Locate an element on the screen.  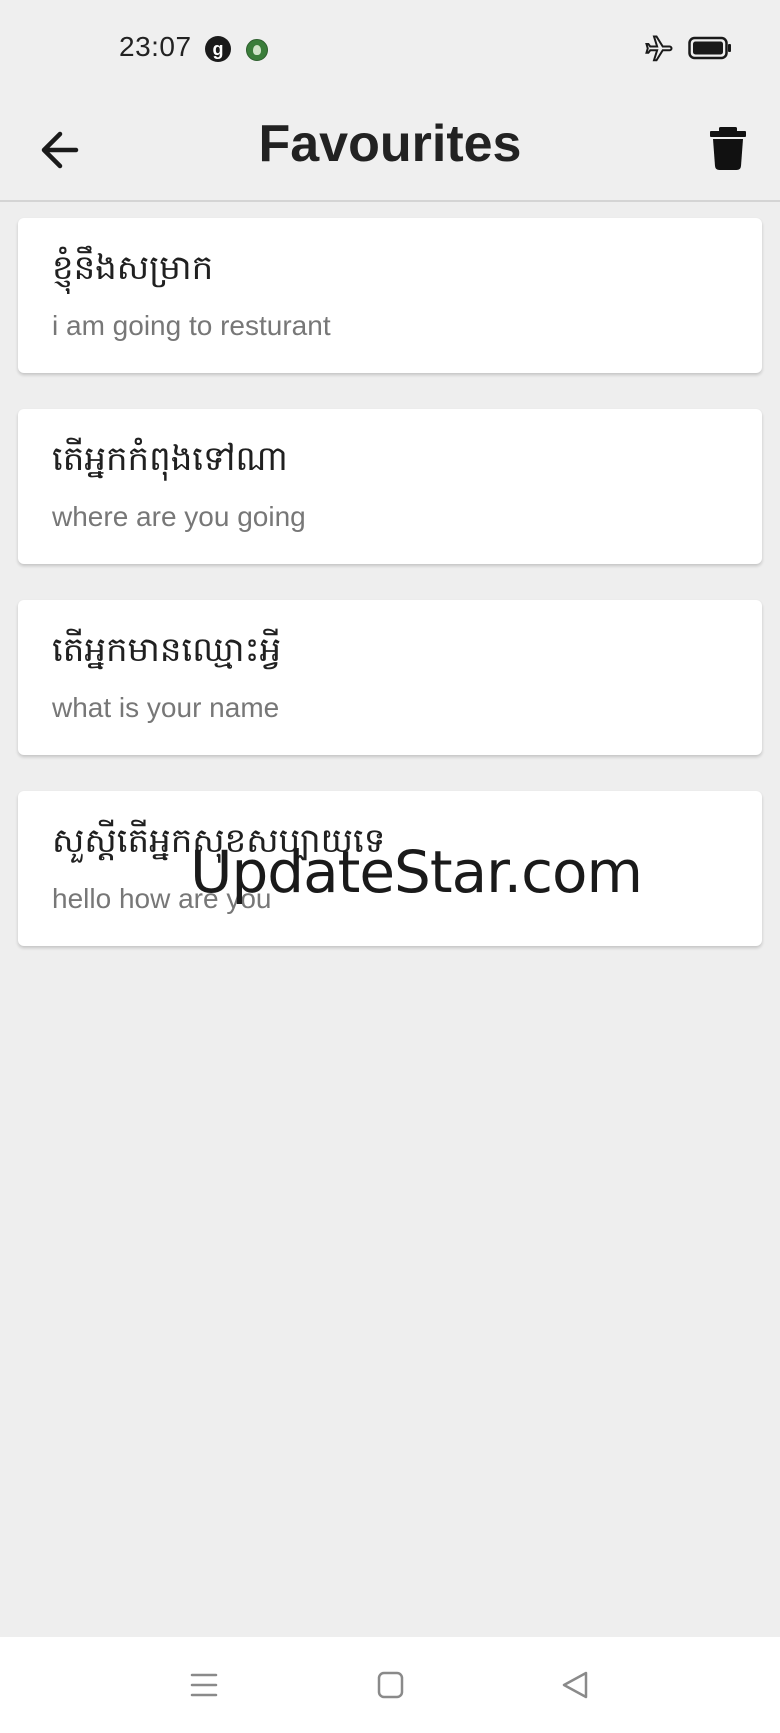
delete-button is located at coordinates (728, 148).